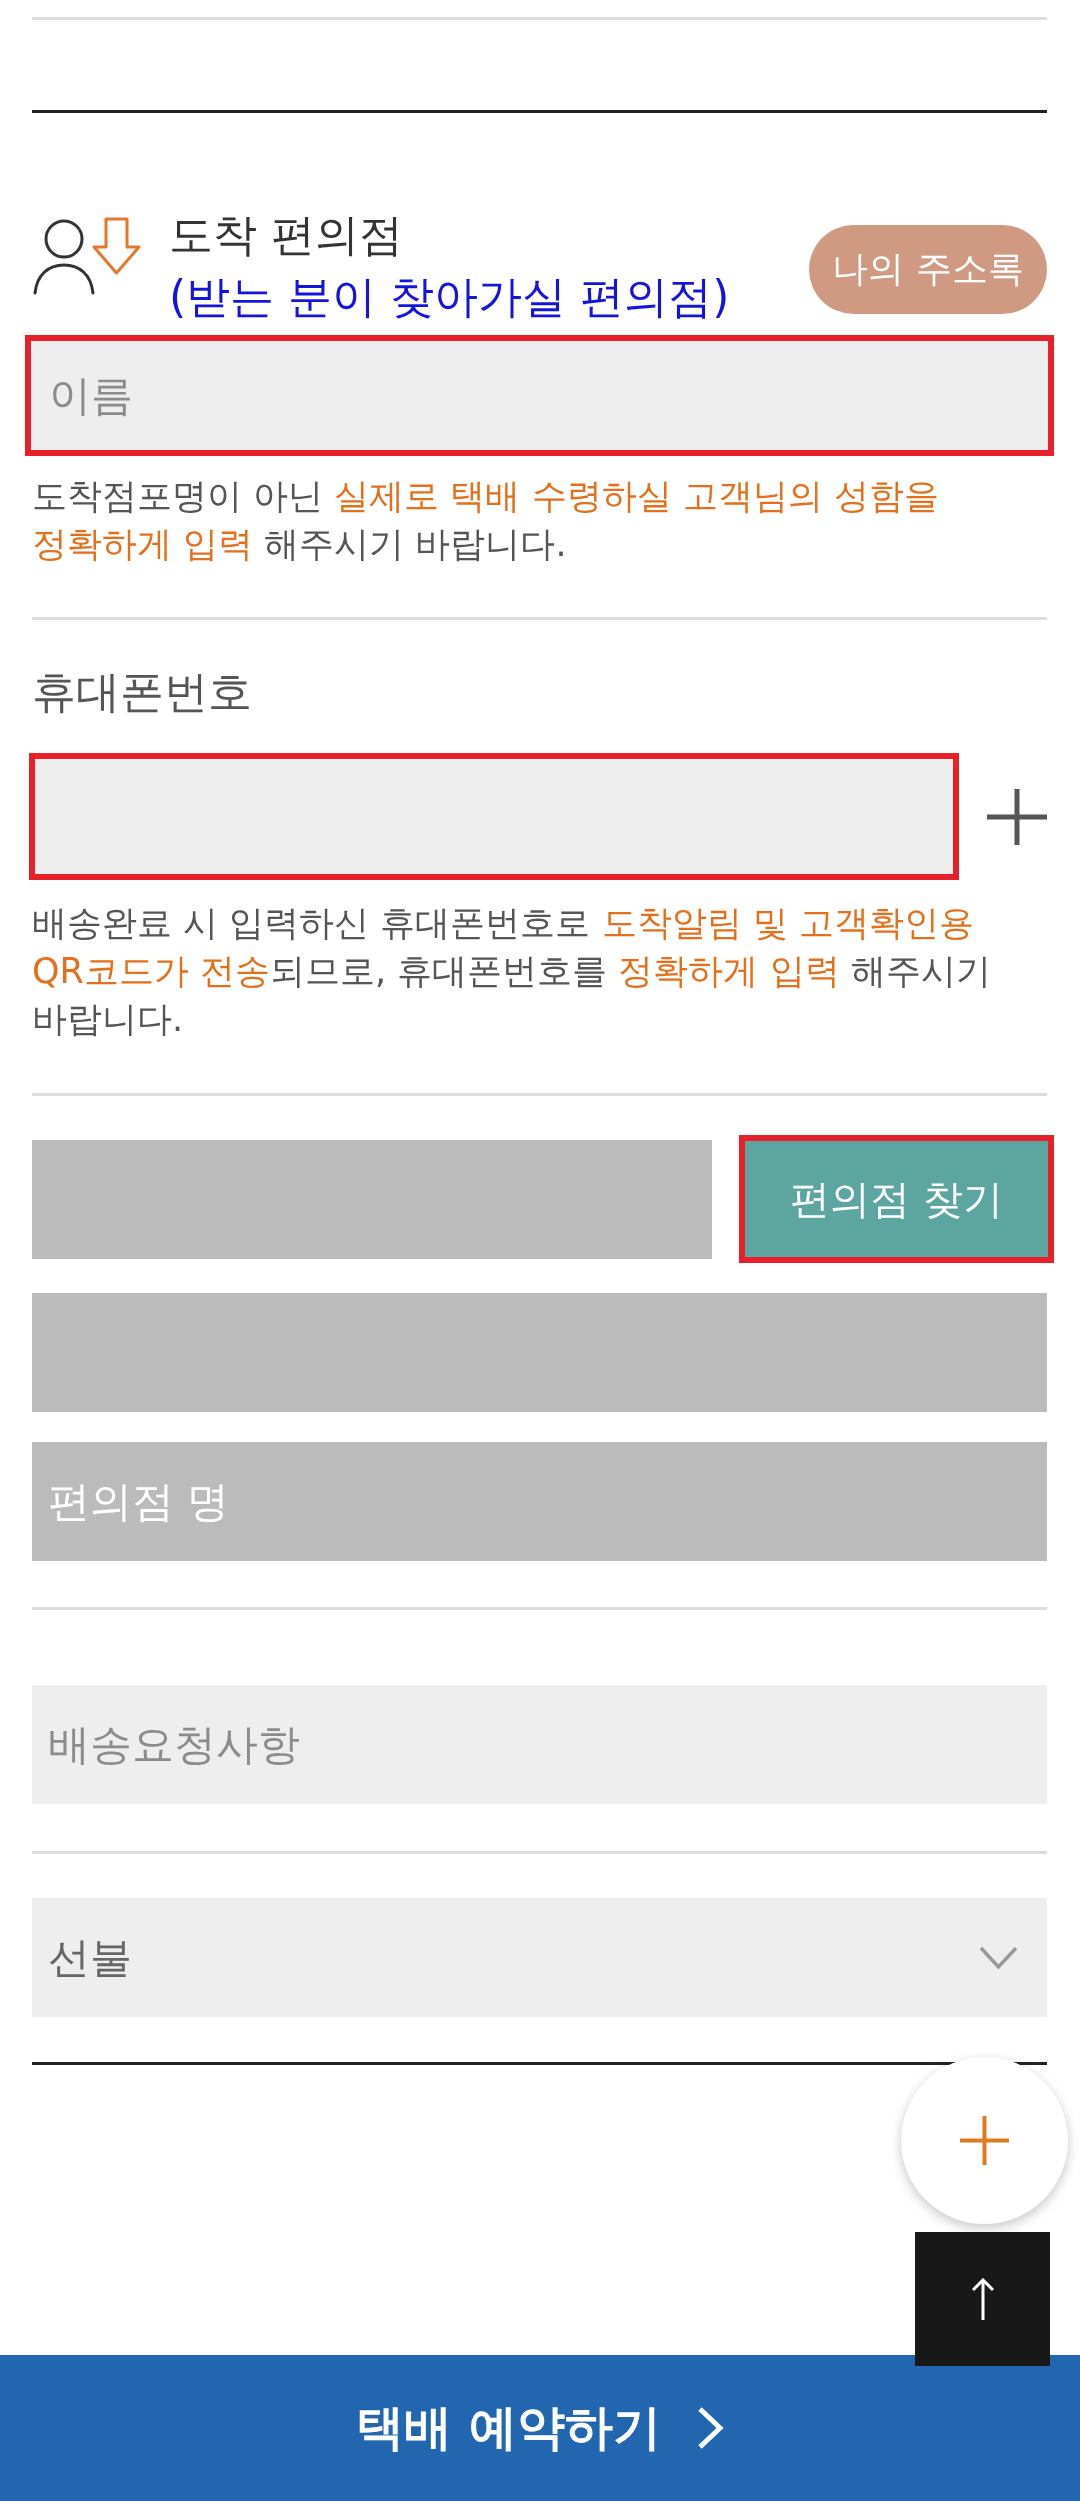 Image resolution: width=1080 pixels, height=2501 pixels. What do you see at coordinates (539, 1957) in the screenshot?
I see `payment-select: 선불` at bounding box center [539, 1957].